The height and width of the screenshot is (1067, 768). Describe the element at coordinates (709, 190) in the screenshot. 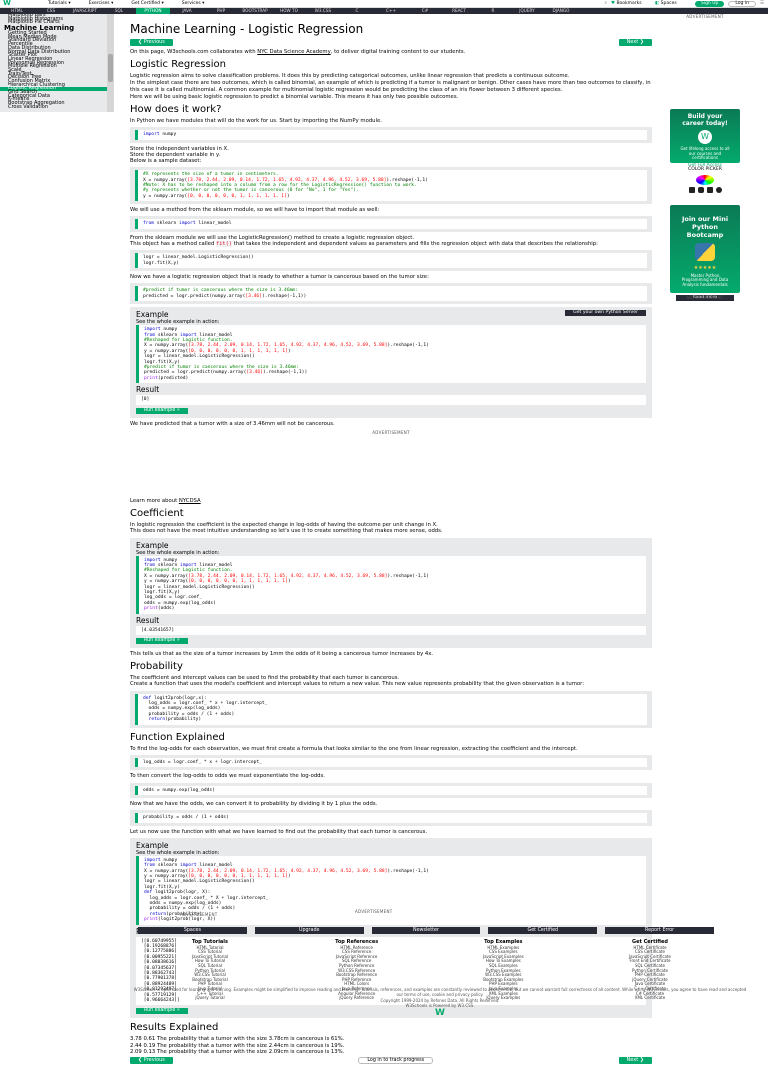

I see `linkedin-icon` at that location.